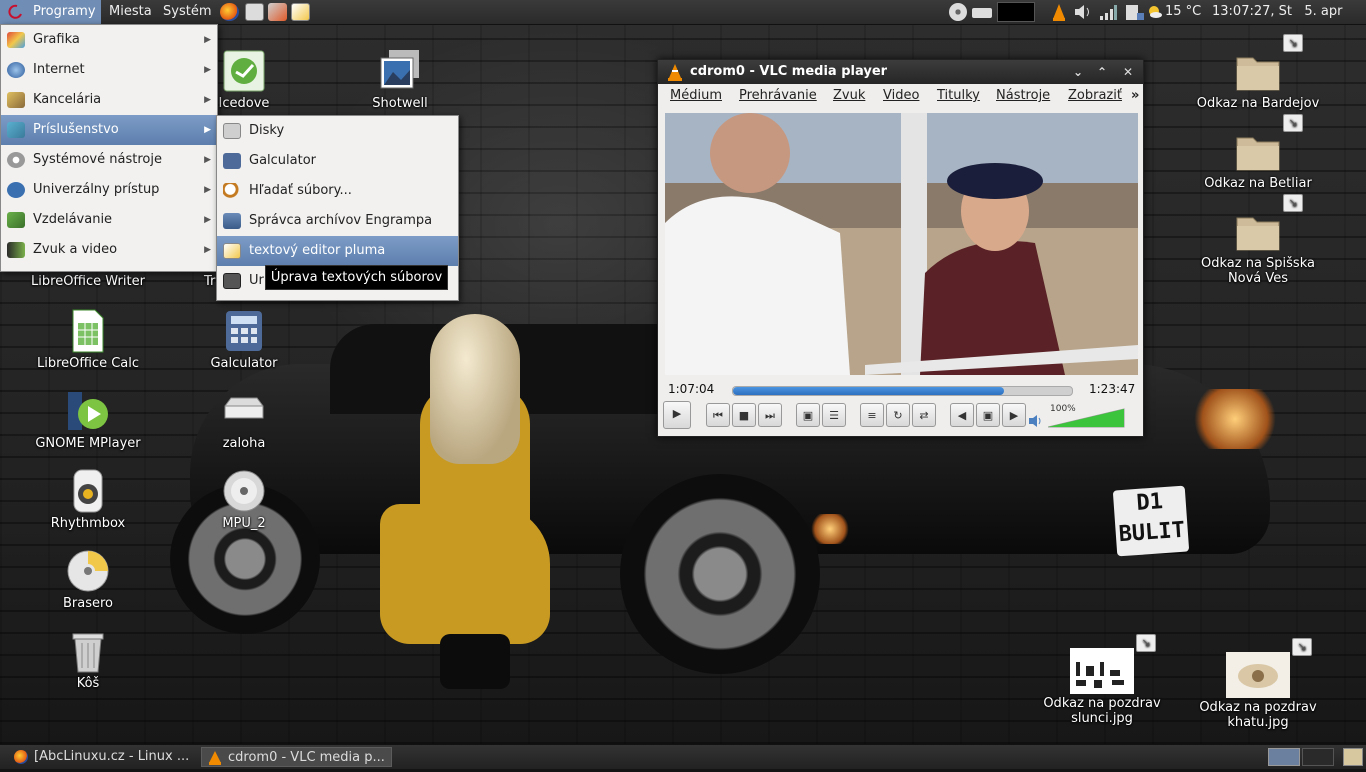 This screenshot has width=1366, height=772. What do you see at coordinates (1102, 72) in the screenshot?
I see `maximize-button: ⌃` at bounding box center [1102, 72].